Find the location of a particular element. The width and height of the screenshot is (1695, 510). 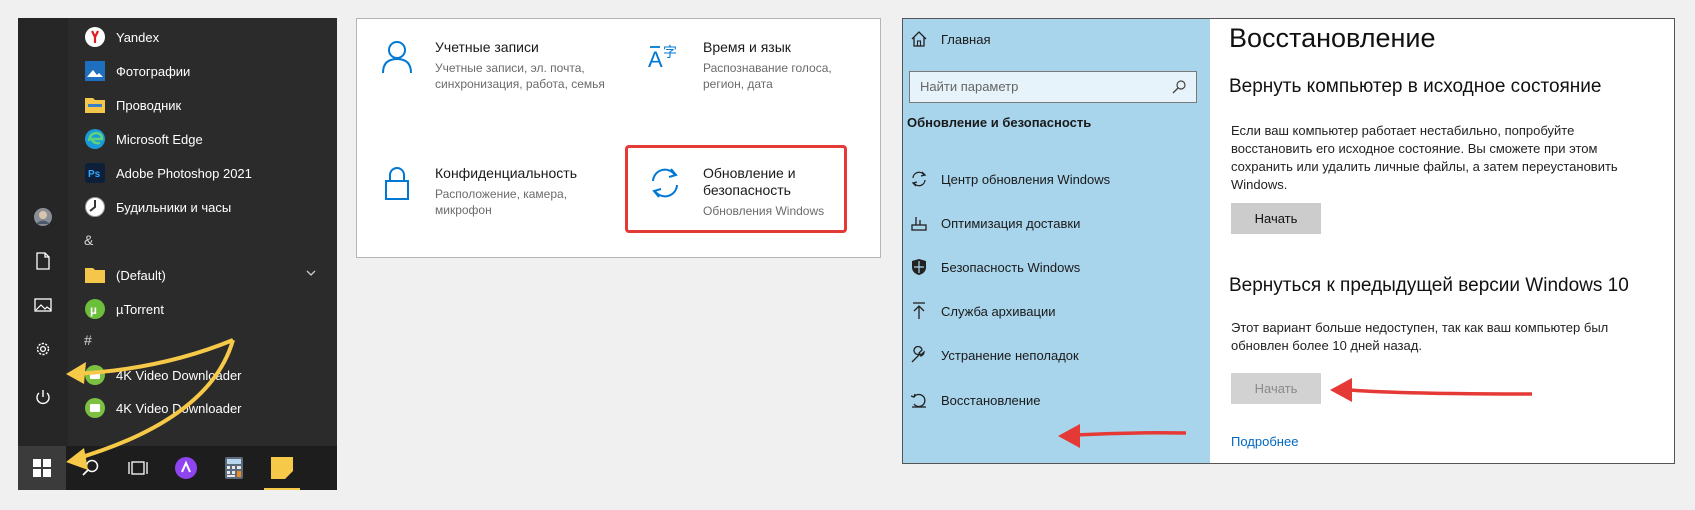

app-label: µTorrent is located at coordinates (140, 309).